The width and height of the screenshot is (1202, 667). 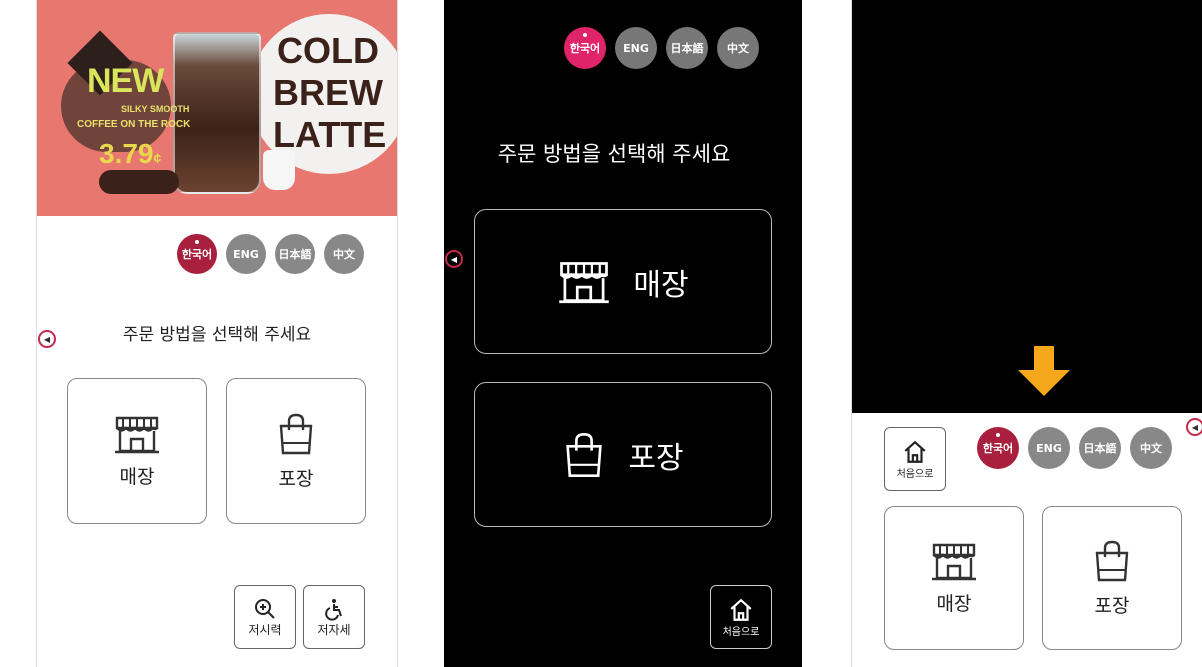 What do you see at coordinates (265, 629) in the screenshot?
I see `low-vision-label: 저시력` at bounding box center [265, 629].